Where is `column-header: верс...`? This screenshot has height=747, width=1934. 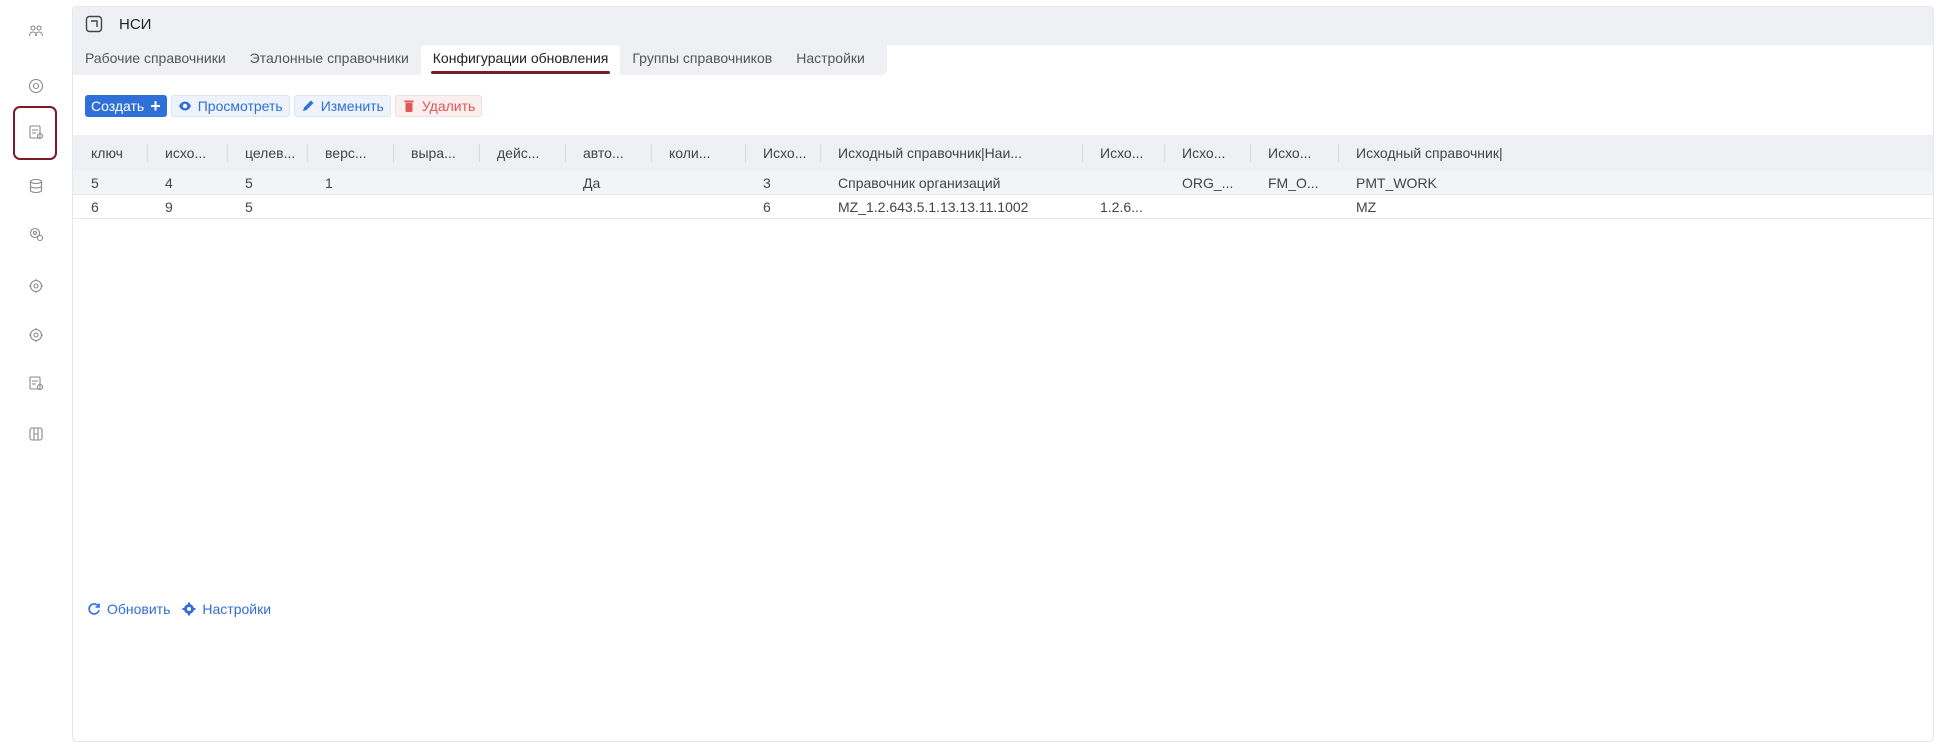 column-header: верс... is located at coordinates (350, 153).